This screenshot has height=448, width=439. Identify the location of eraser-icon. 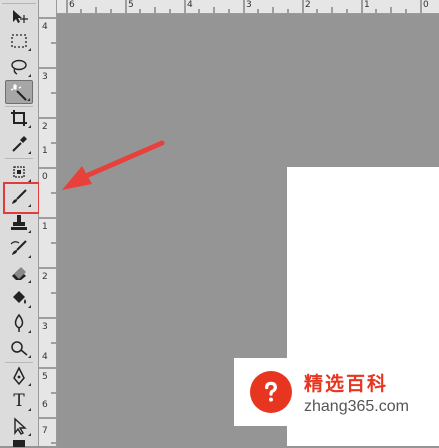
(19, 273).